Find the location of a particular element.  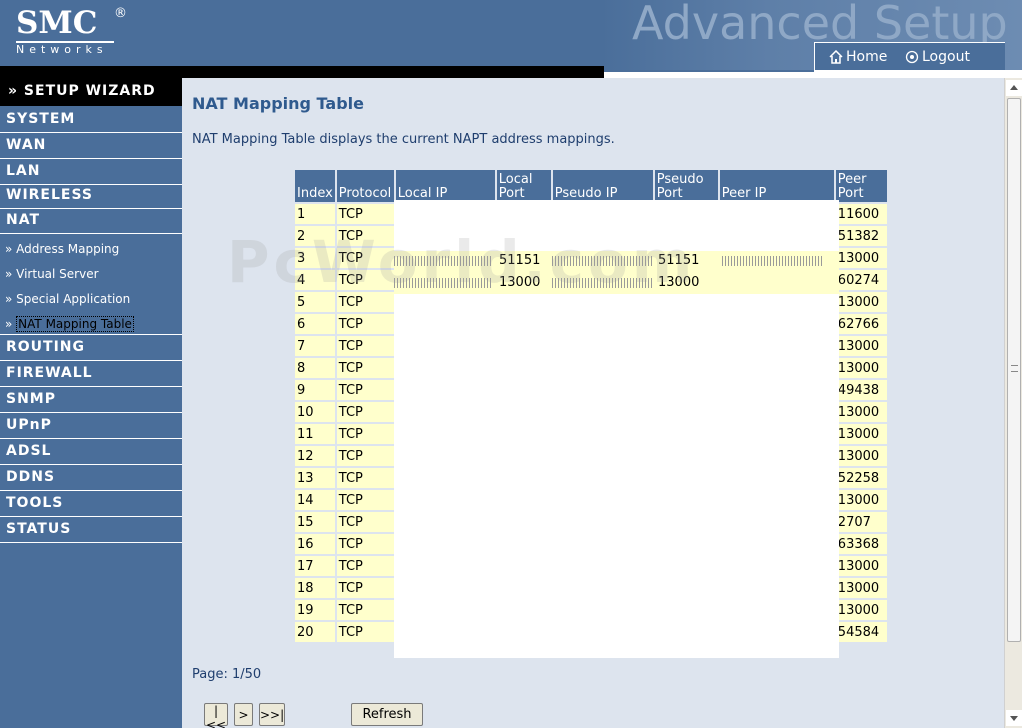

col-local-port: Local Port is located at coordinates (523, 186).